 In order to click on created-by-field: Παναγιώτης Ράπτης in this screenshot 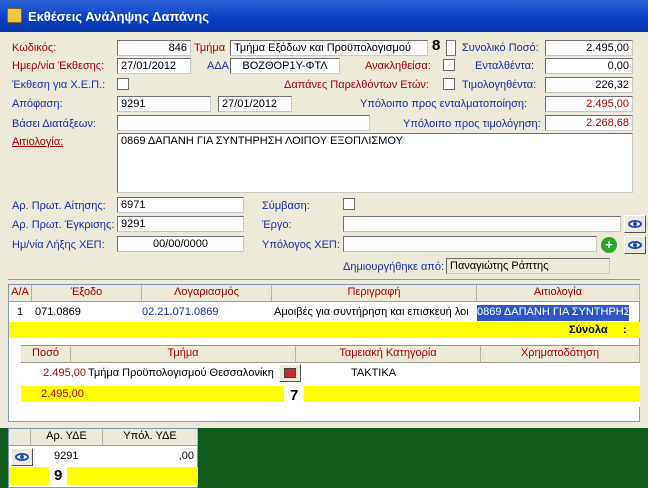, I will do `click(528, 266)`.